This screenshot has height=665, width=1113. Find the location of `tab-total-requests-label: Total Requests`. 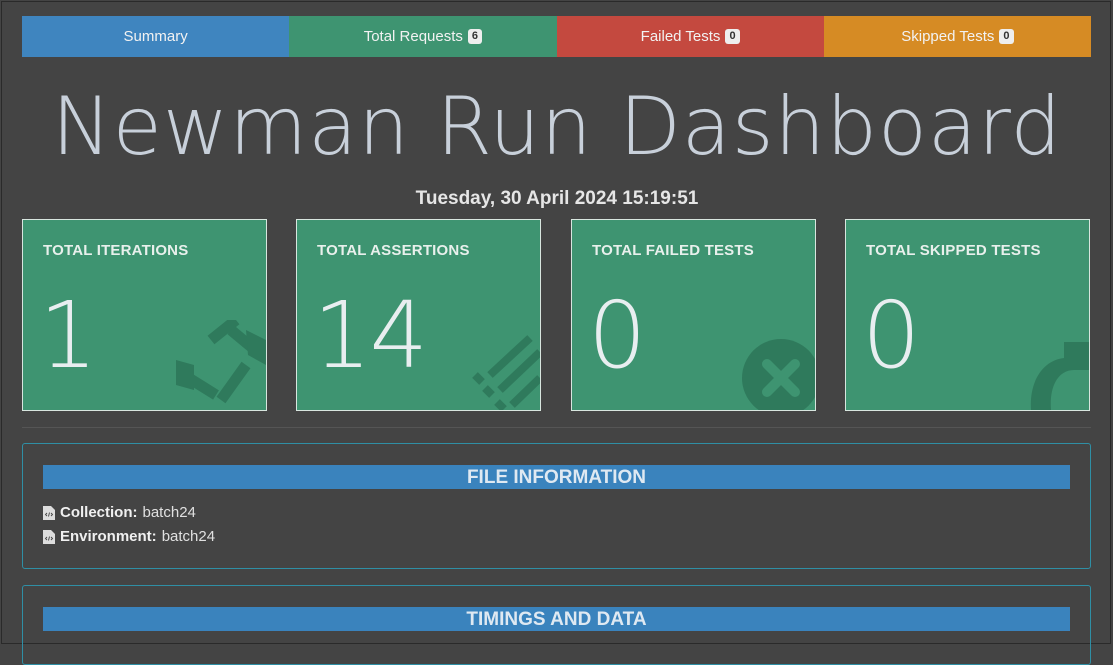

tab-total-requests-label: Total Requests is located at coordinates (413, 36).